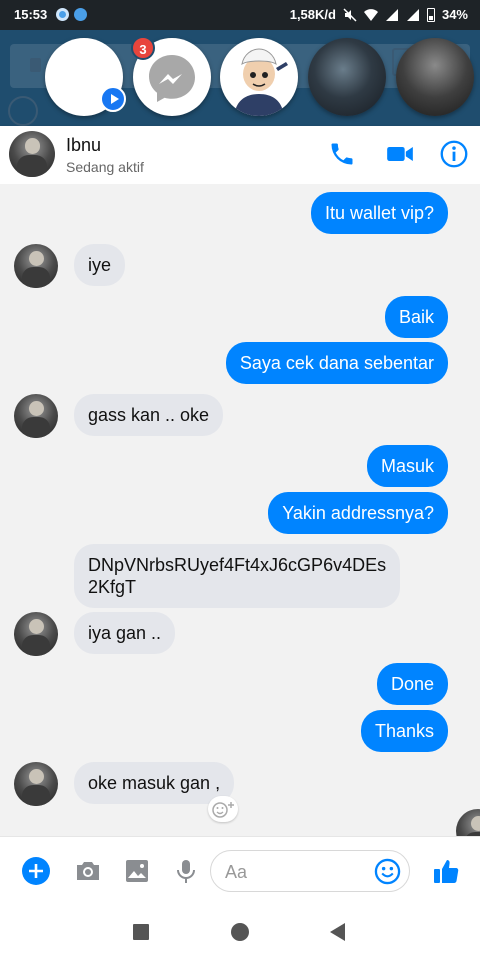 The width and height of the screenshot is (480, 960). What do you see at coordinates (85, 77) in the screenshot?
I see `chat-head-video` at bounding box center [85, 77].